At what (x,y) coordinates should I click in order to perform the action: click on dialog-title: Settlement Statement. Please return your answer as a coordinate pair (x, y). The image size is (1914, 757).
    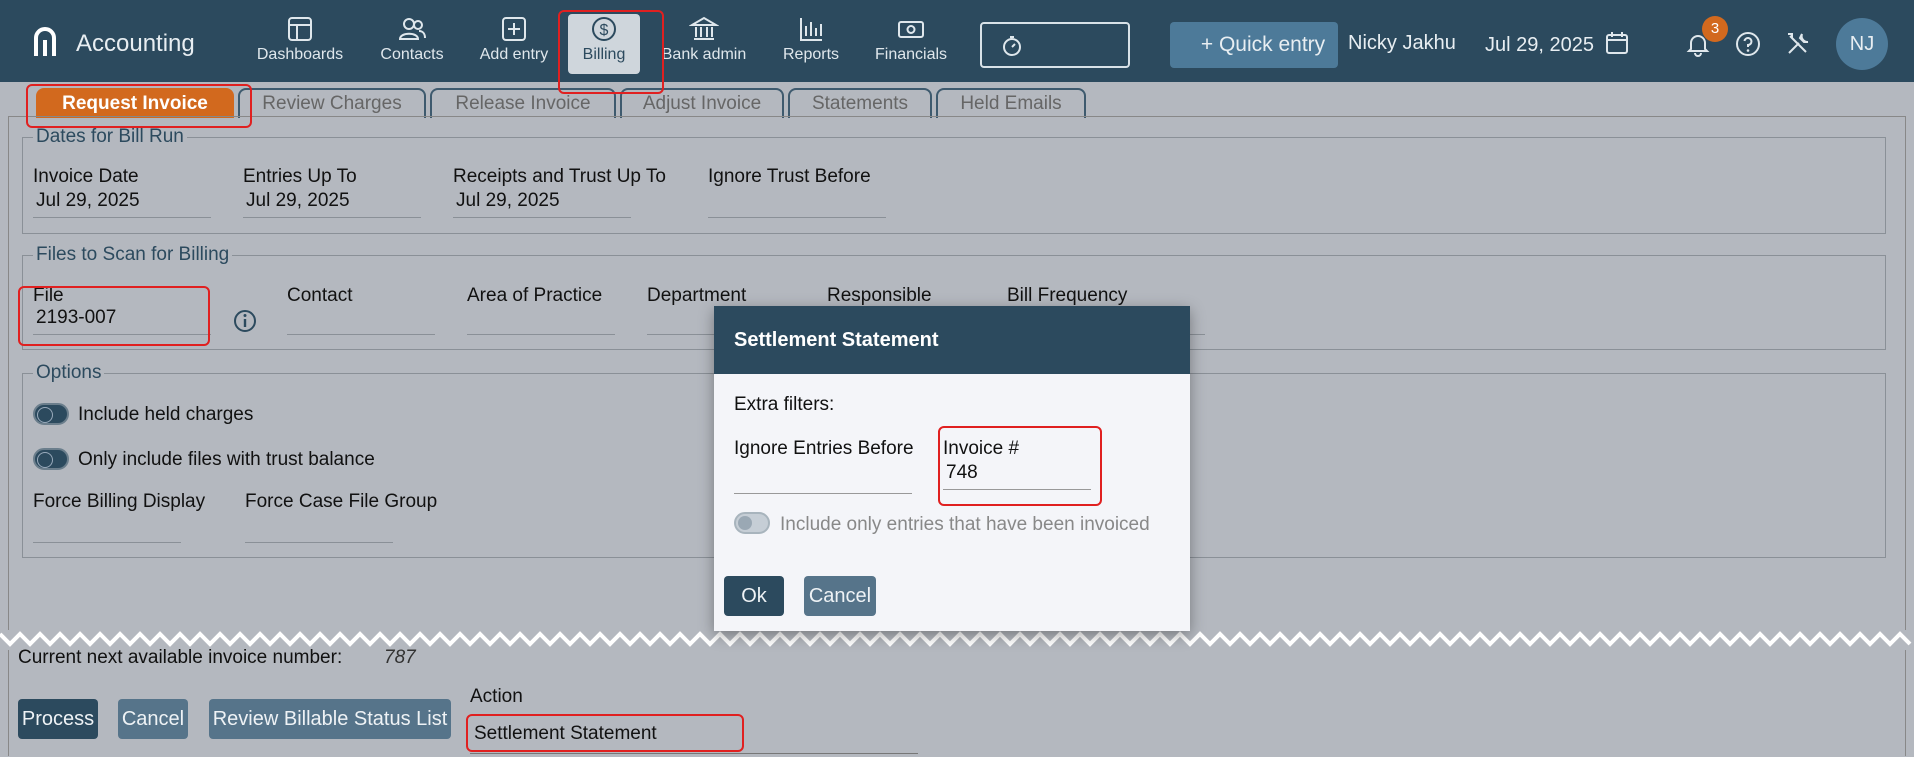
    Looking at the image, I should click on (952, 340).